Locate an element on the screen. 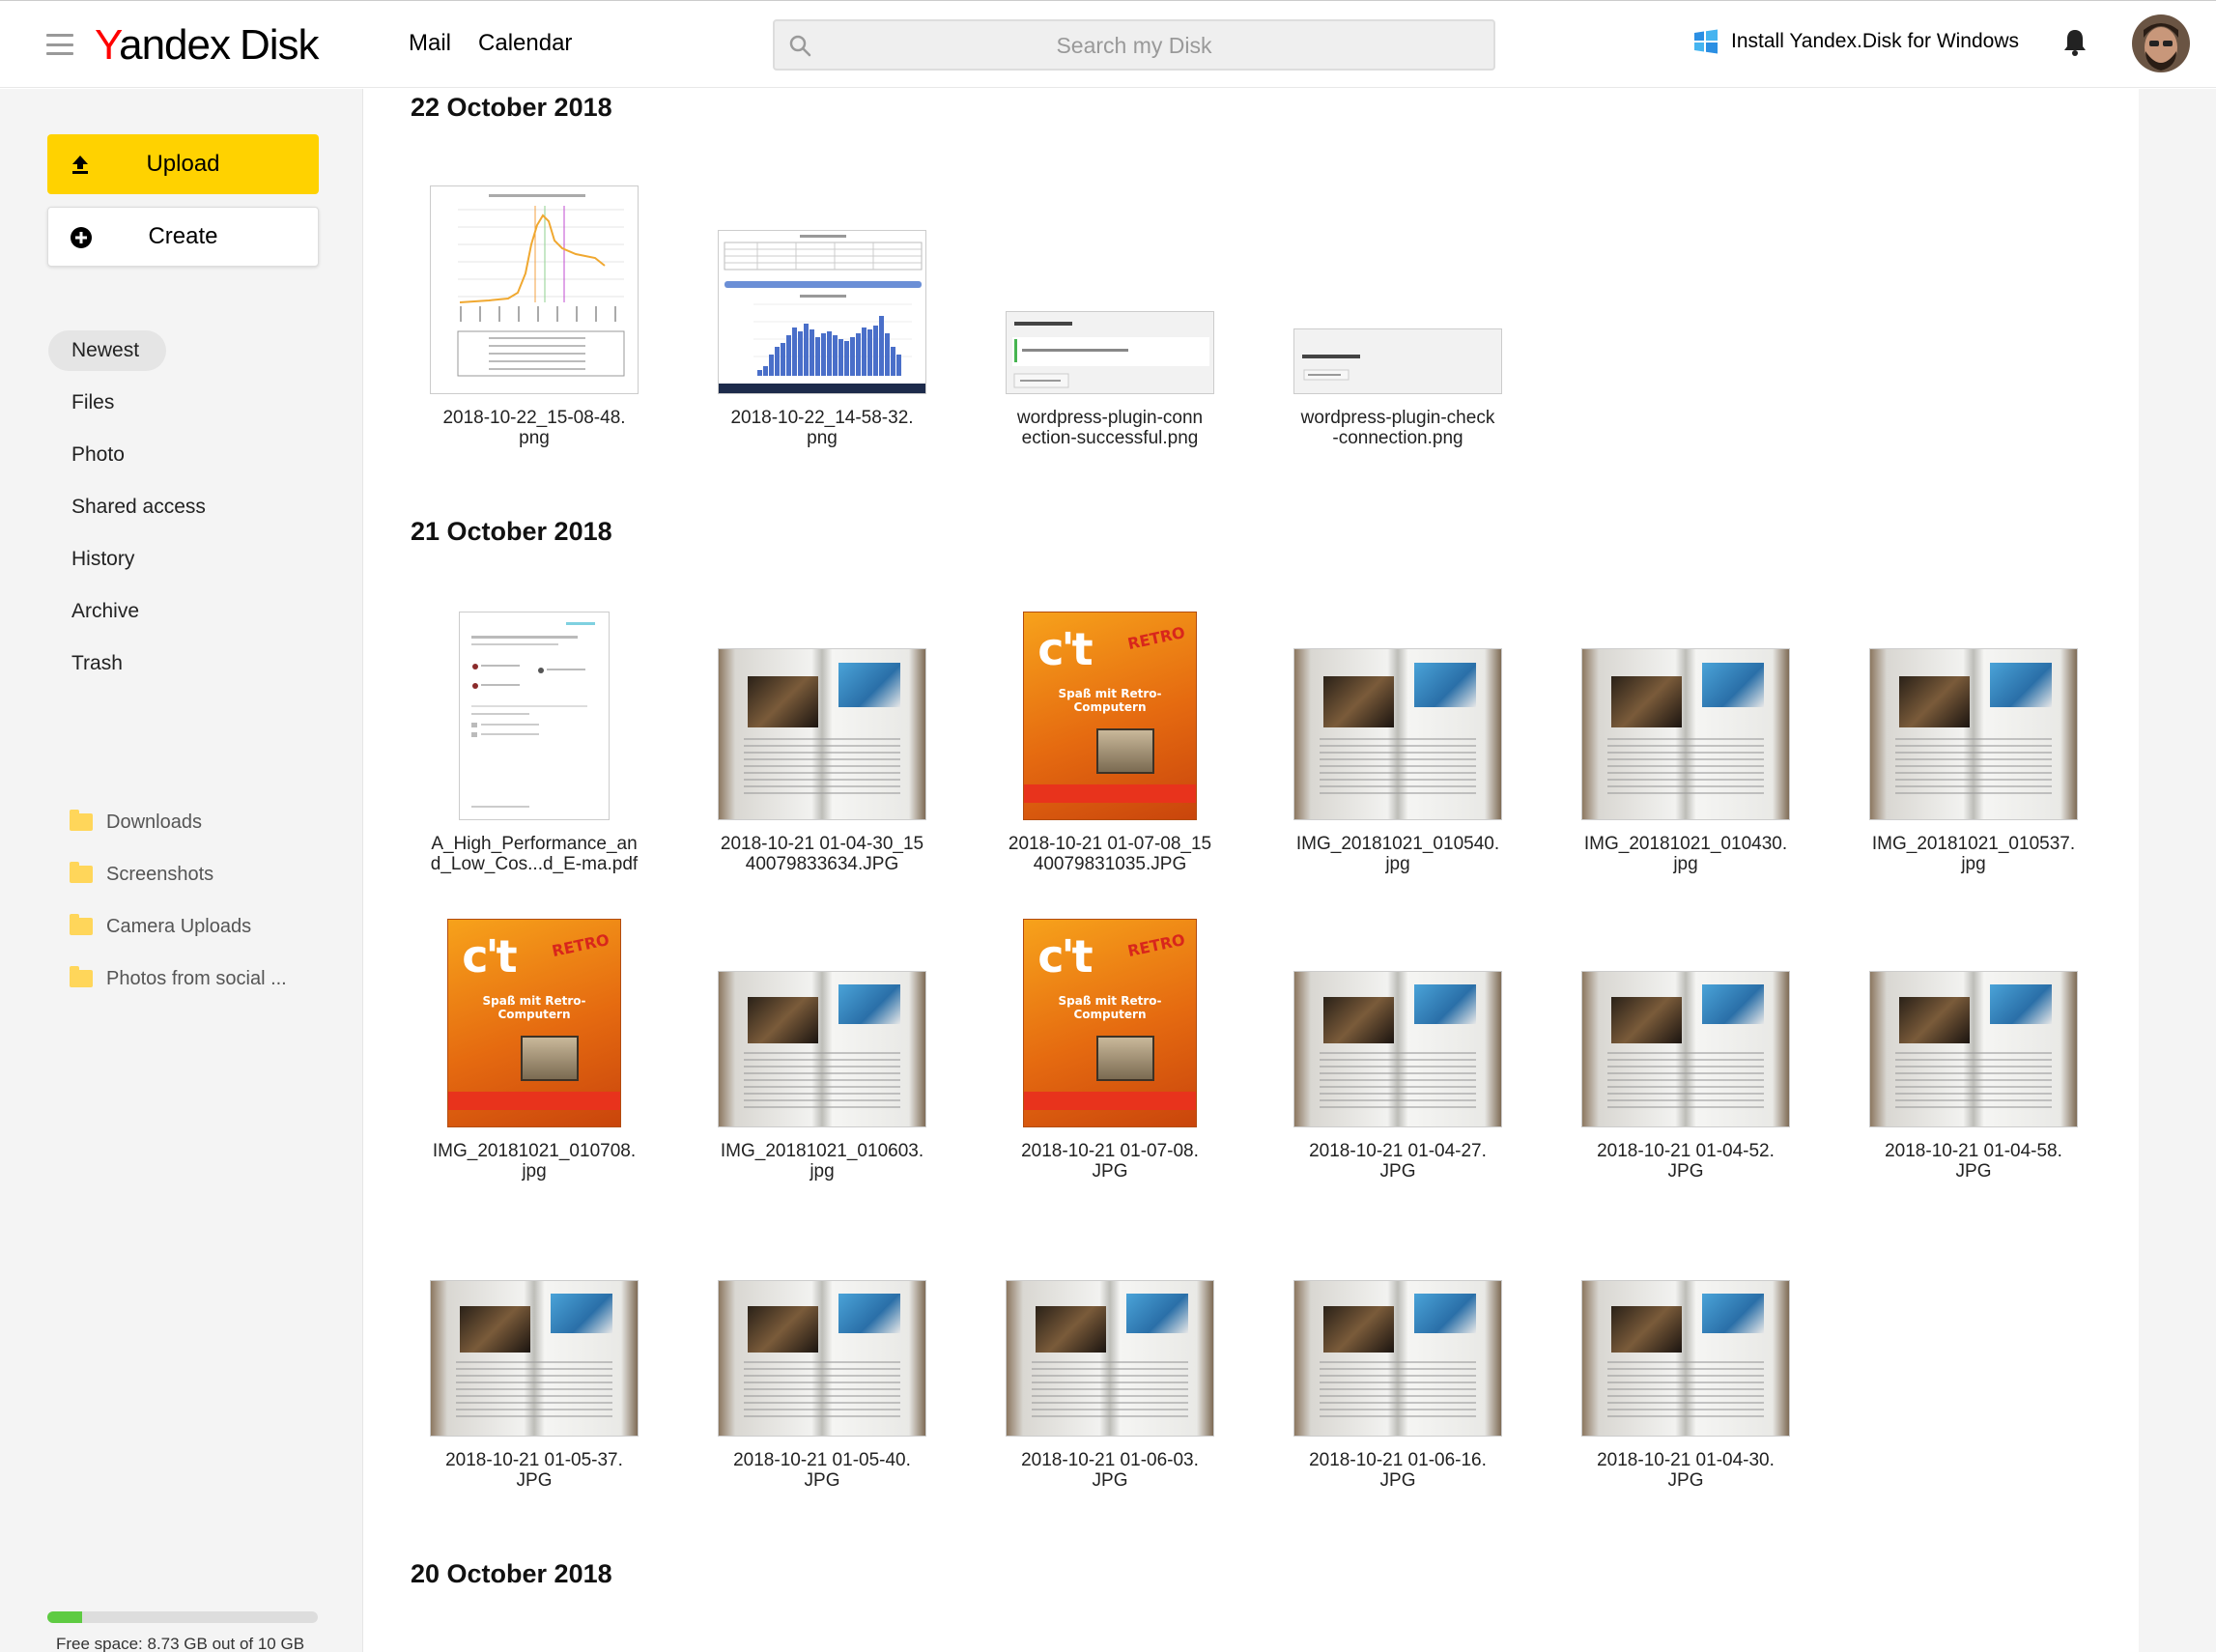 The width and height of the screenshot is (2216, 1652). install-windows-link: Install Yandex.Disk for Windows is located at coordinates (1855, 41).